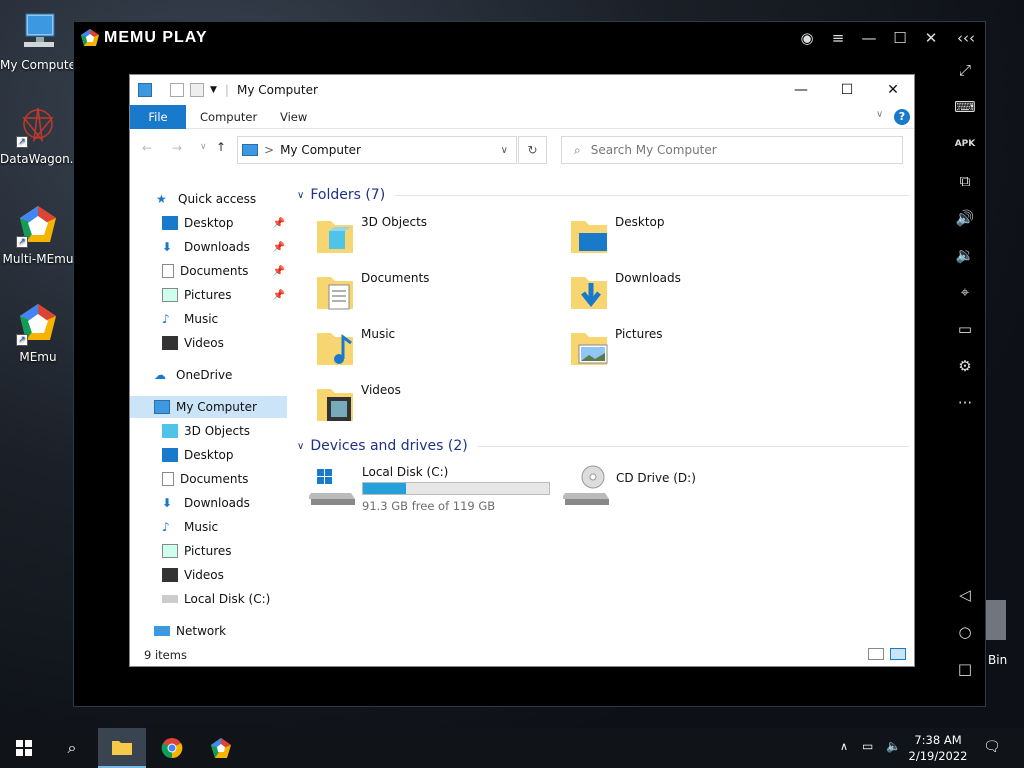  I want to click on folder-item: Pictures, so click(689, 349).